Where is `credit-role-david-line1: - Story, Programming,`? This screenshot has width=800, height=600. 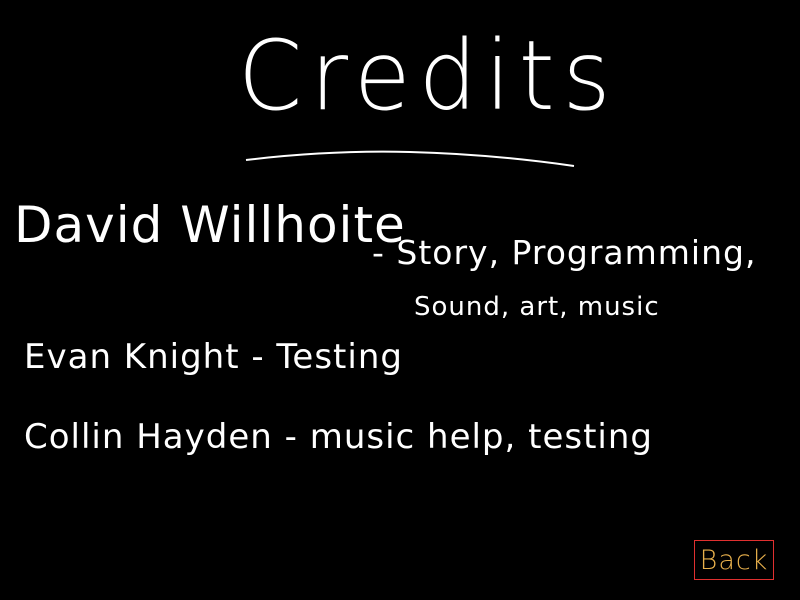
credit-role-david-line1: - Story, Programming, is located at coordinates (564, 252).